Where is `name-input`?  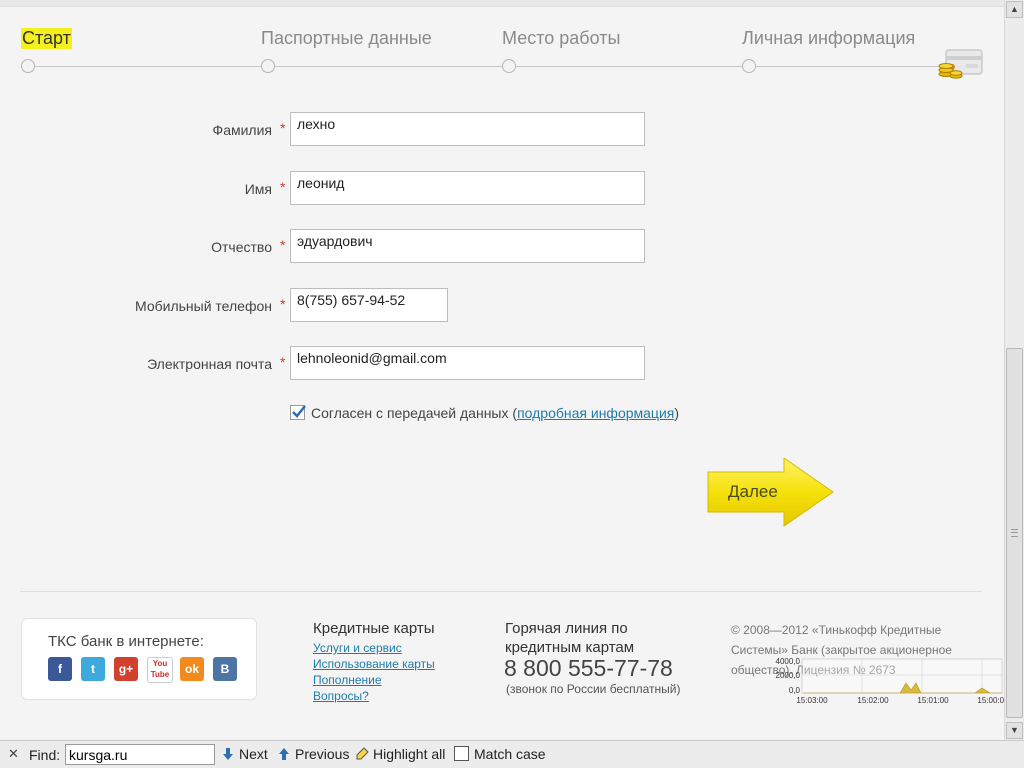 name-input is located at coordinates (467, 188).